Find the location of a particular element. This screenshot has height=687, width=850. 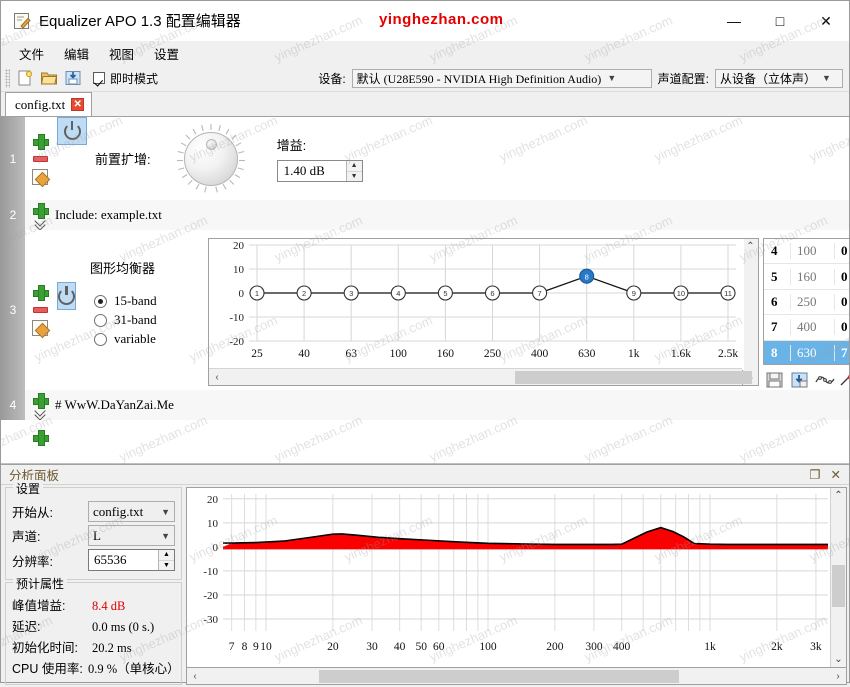

maximize-button: □ is located at coordinates (780, 21).